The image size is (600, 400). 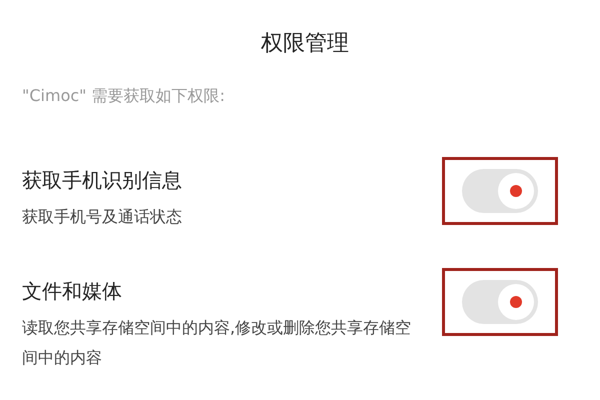 What do you see at coordinates (72, 291) in the screenshot?
I see `permission-name: 文件和媒体` at bounding box center [72, 291].